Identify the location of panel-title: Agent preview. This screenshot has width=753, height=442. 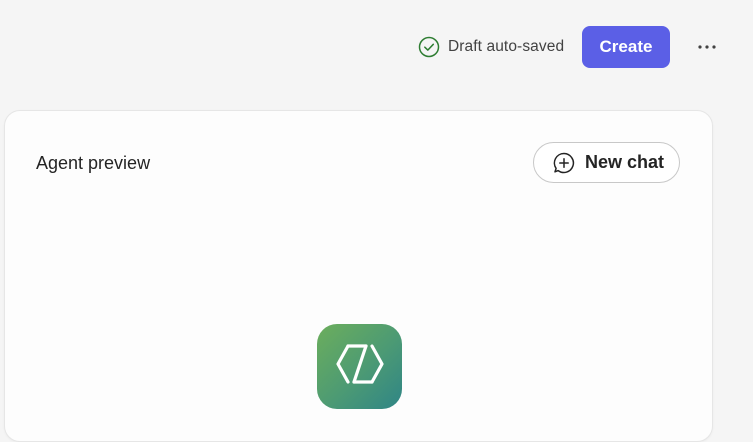
(93, 163).